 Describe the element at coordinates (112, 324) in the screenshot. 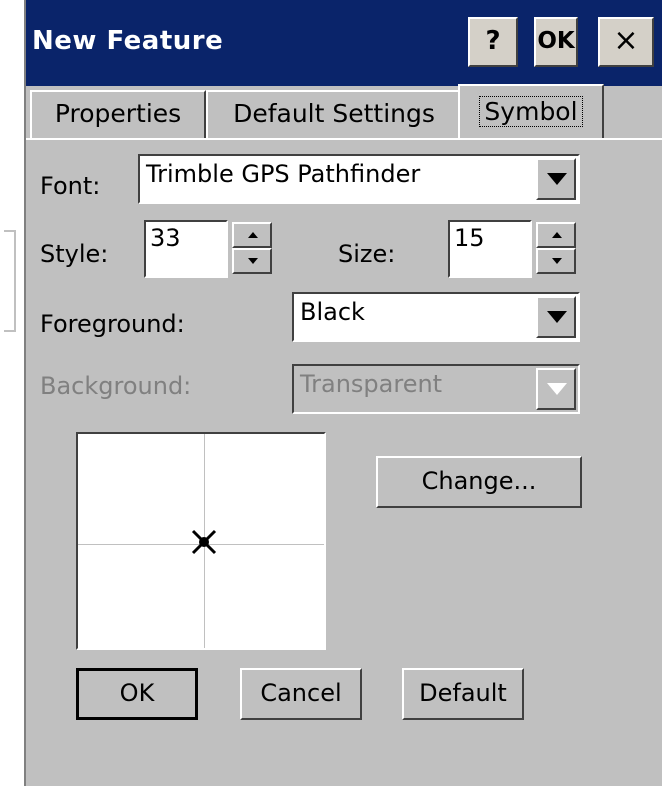

I see `foreground-label: Foreground:` at that location.